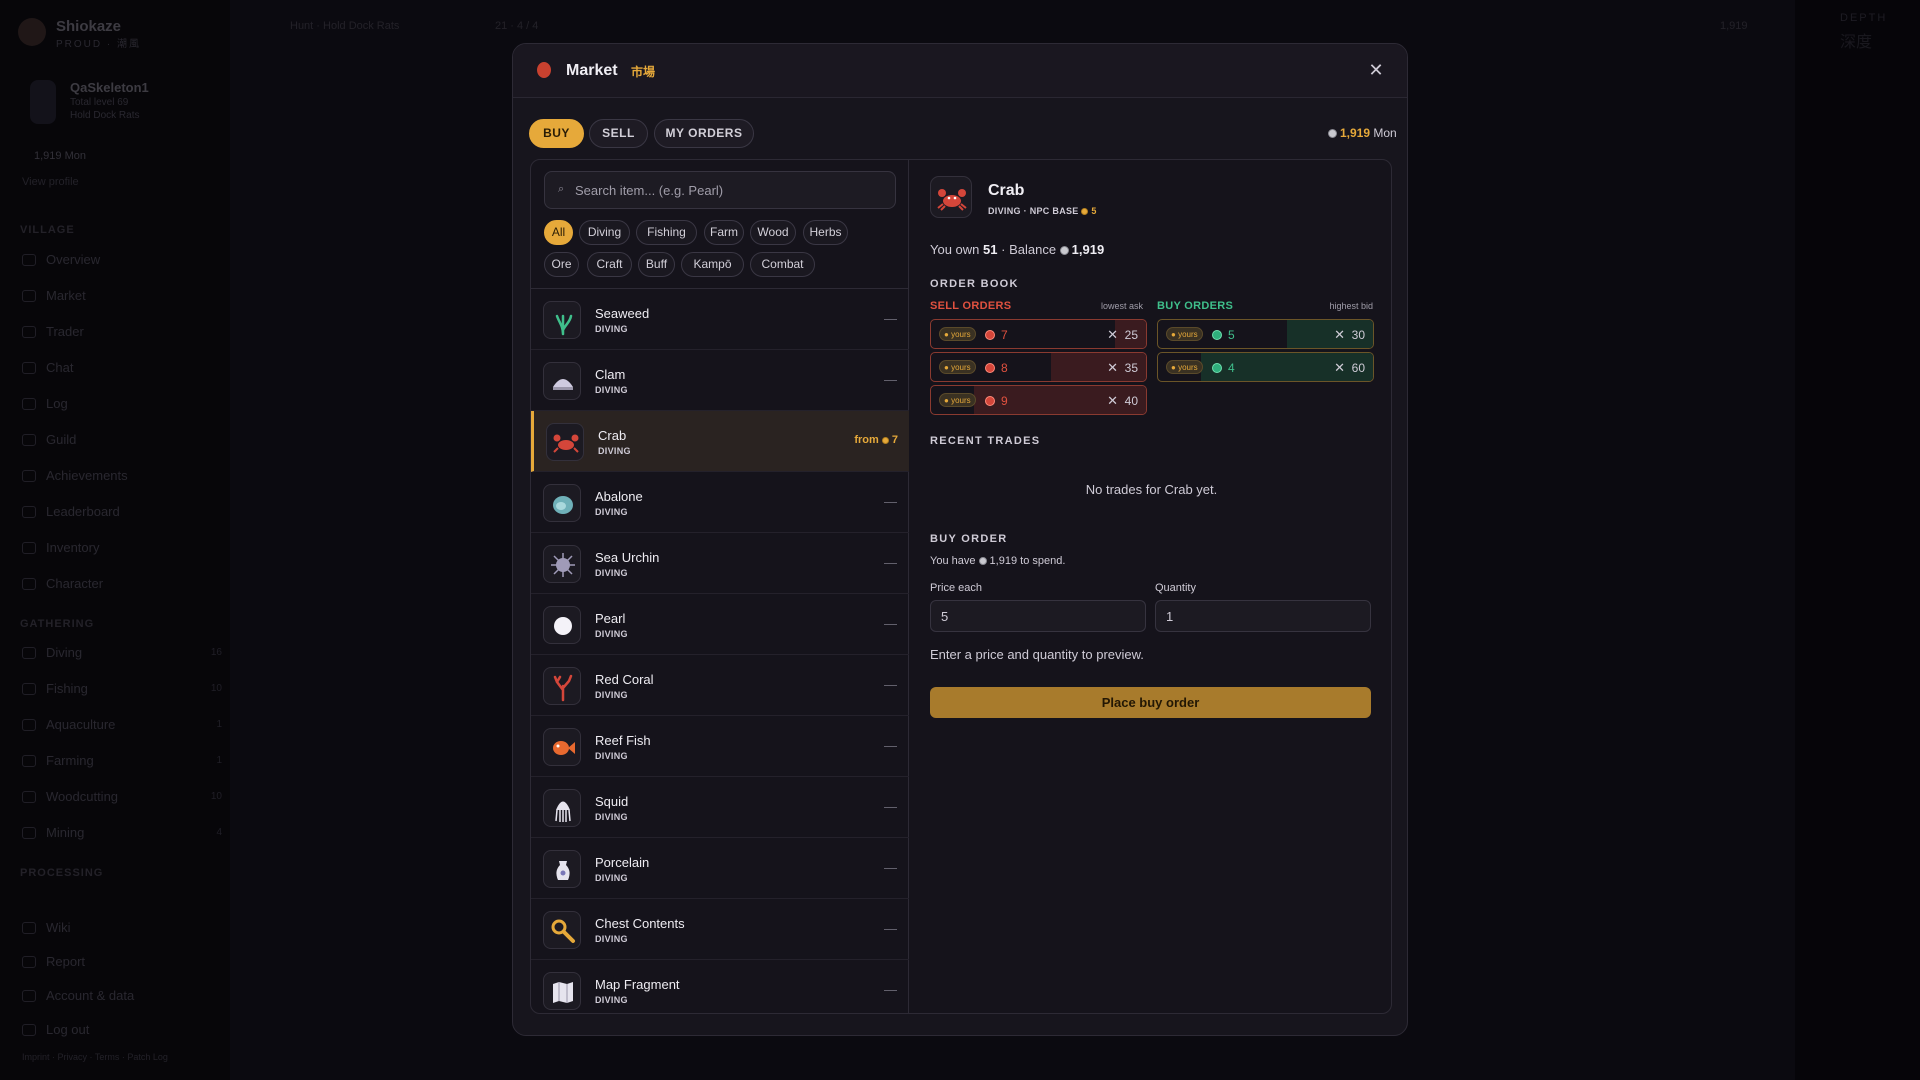 The image size is (1920, 1080). Describe the element at coordinates (556, 133) in the screenshot. I see `tab-buy: BUY` at that location.